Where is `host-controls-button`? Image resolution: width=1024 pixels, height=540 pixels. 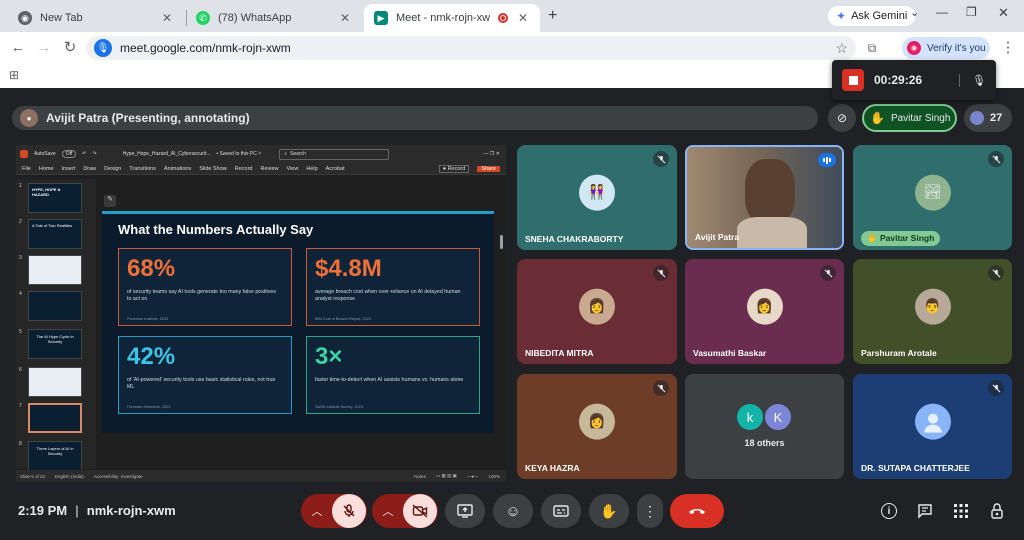
host-controls-button is located at coordinates (997, 511).